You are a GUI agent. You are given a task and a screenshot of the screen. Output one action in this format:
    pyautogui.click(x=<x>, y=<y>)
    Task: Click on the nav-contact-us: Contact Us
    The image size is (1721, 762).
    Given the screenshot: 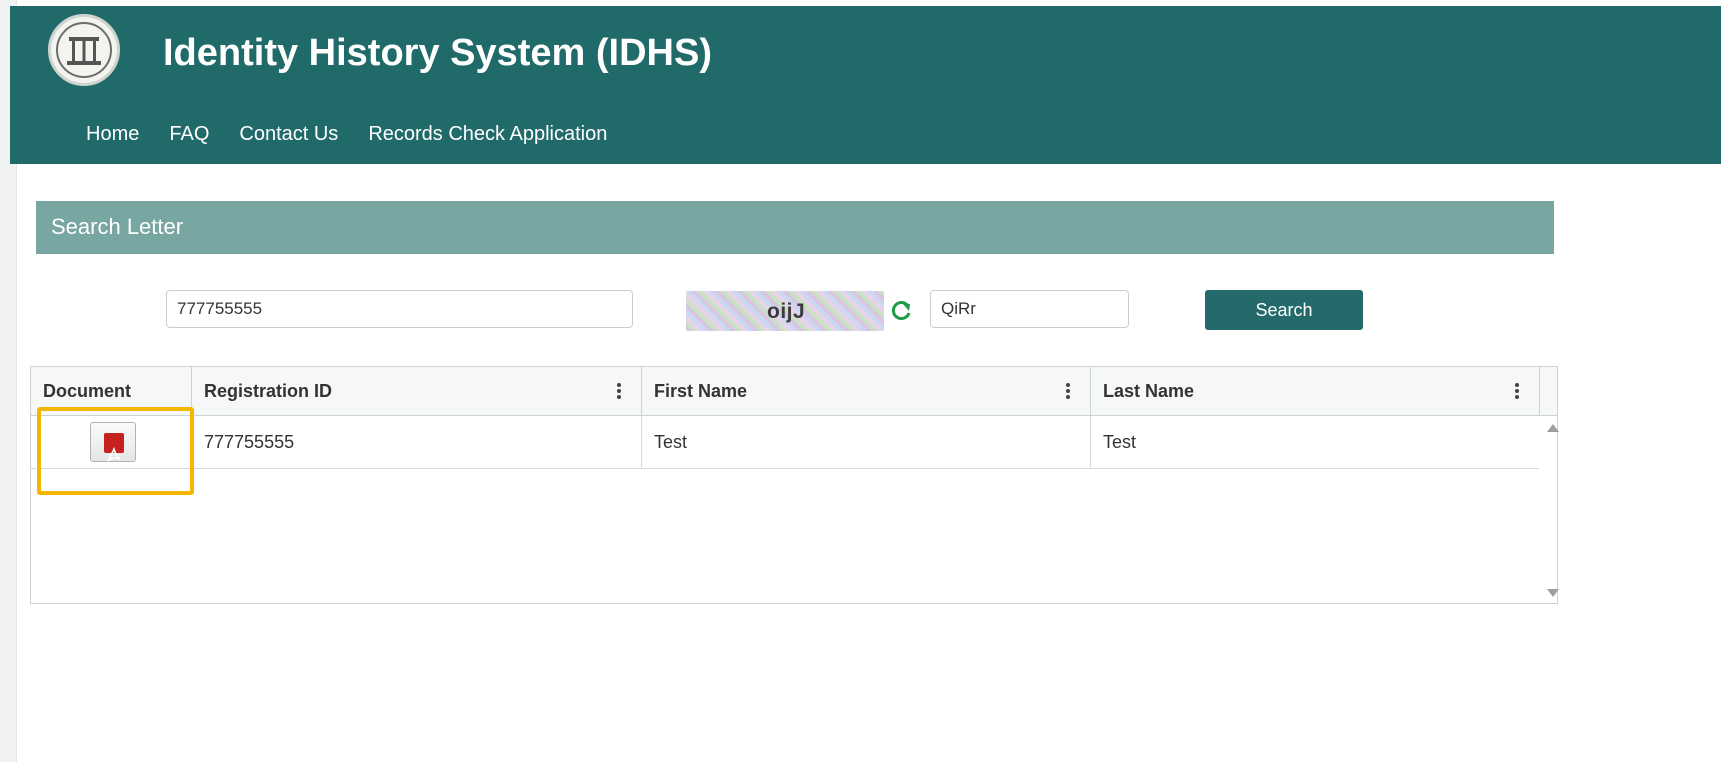 What is the action you would take?
    pyautogui.click(x=288, y=134)
    